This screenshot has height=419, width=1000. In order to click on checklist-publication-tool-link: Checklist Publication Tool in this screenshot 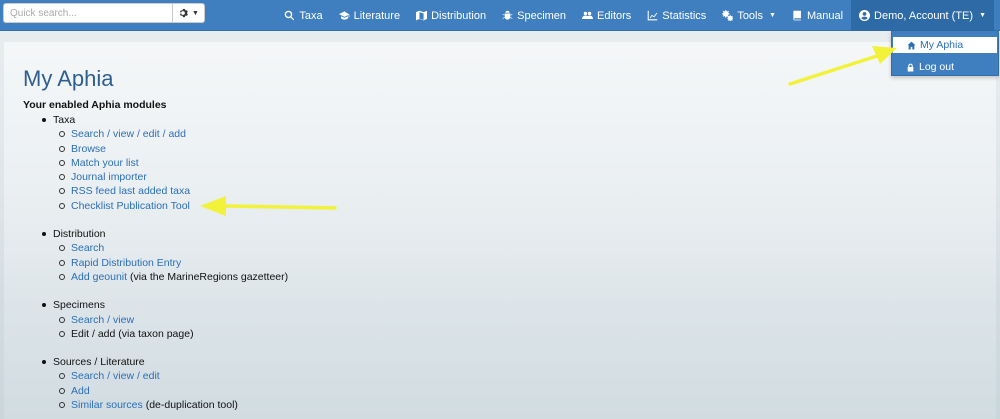, I will do `click(130, 206)`.